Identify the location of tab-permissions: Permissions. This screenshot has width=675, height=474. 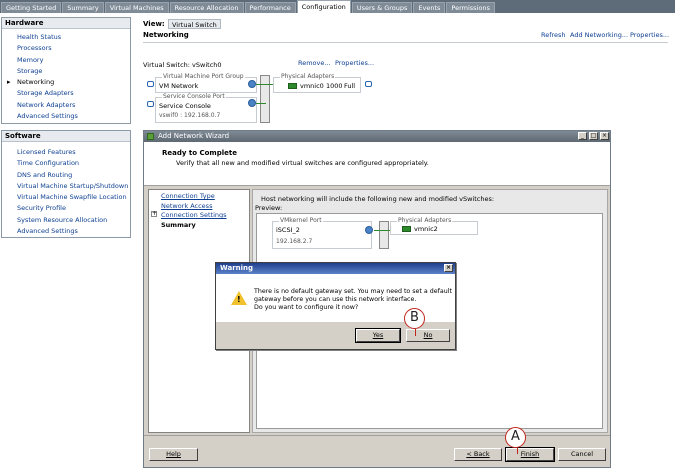
(470, 7).